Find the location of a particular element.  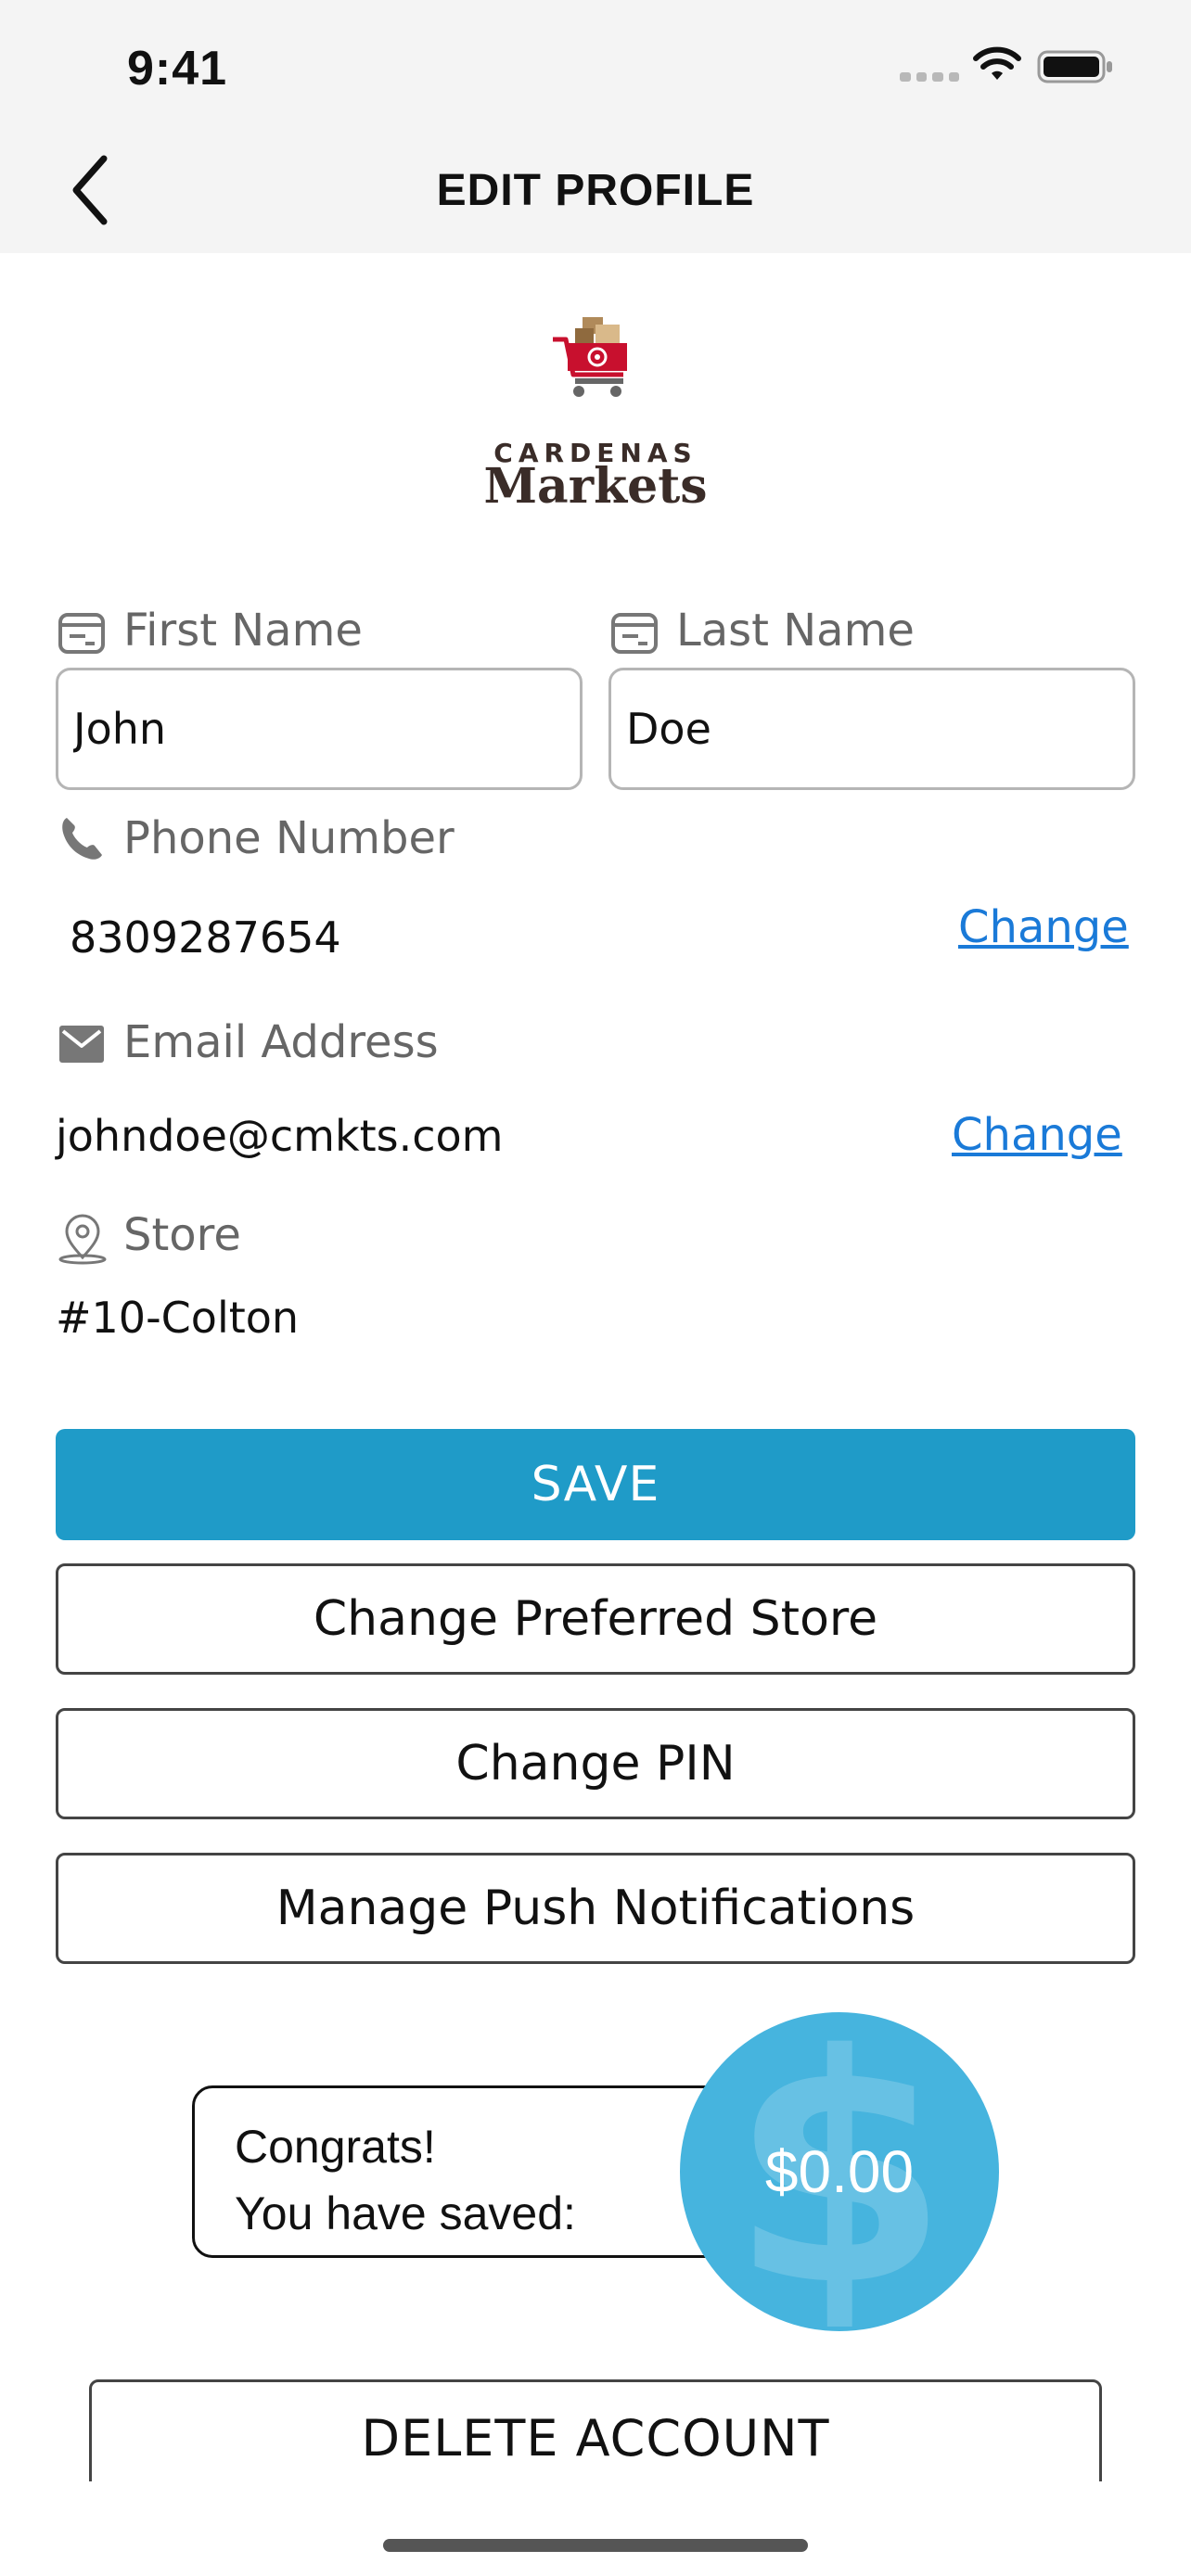

change-email-link: Change is located at coordinates (1037, 1135).